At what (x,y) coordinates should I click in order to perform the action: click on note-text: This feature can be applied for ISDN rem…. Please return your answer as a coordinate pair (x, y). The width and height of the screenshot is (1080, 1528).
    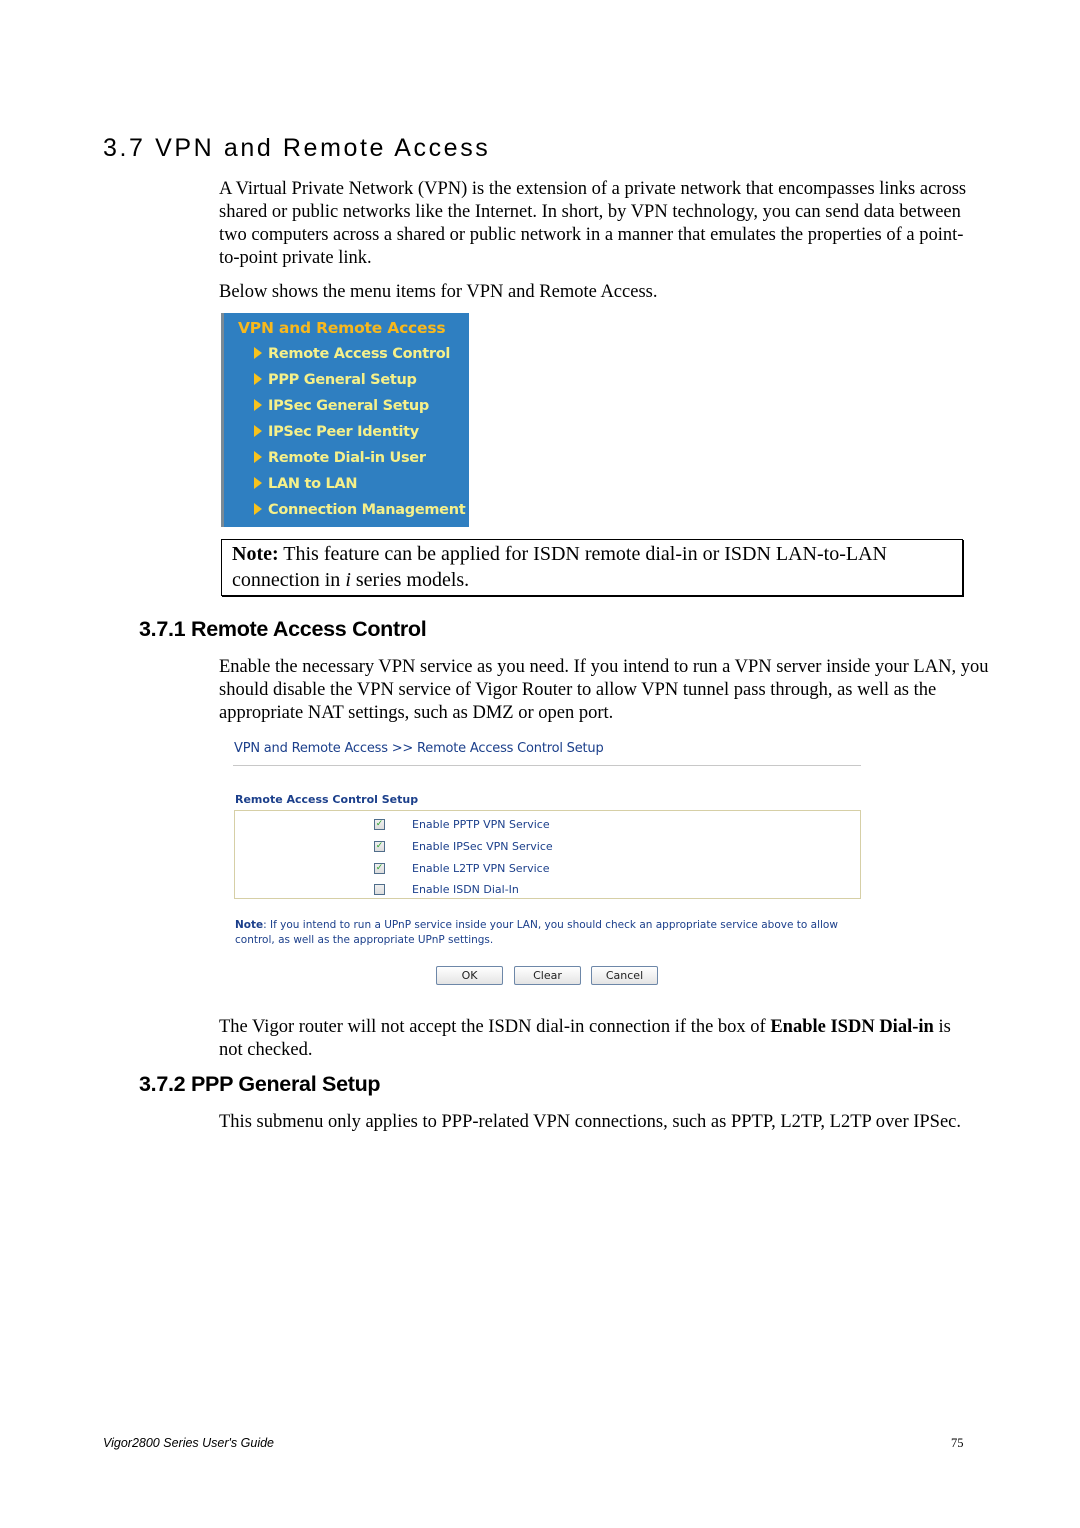
    Looking at the image, I should click on (559, 567).